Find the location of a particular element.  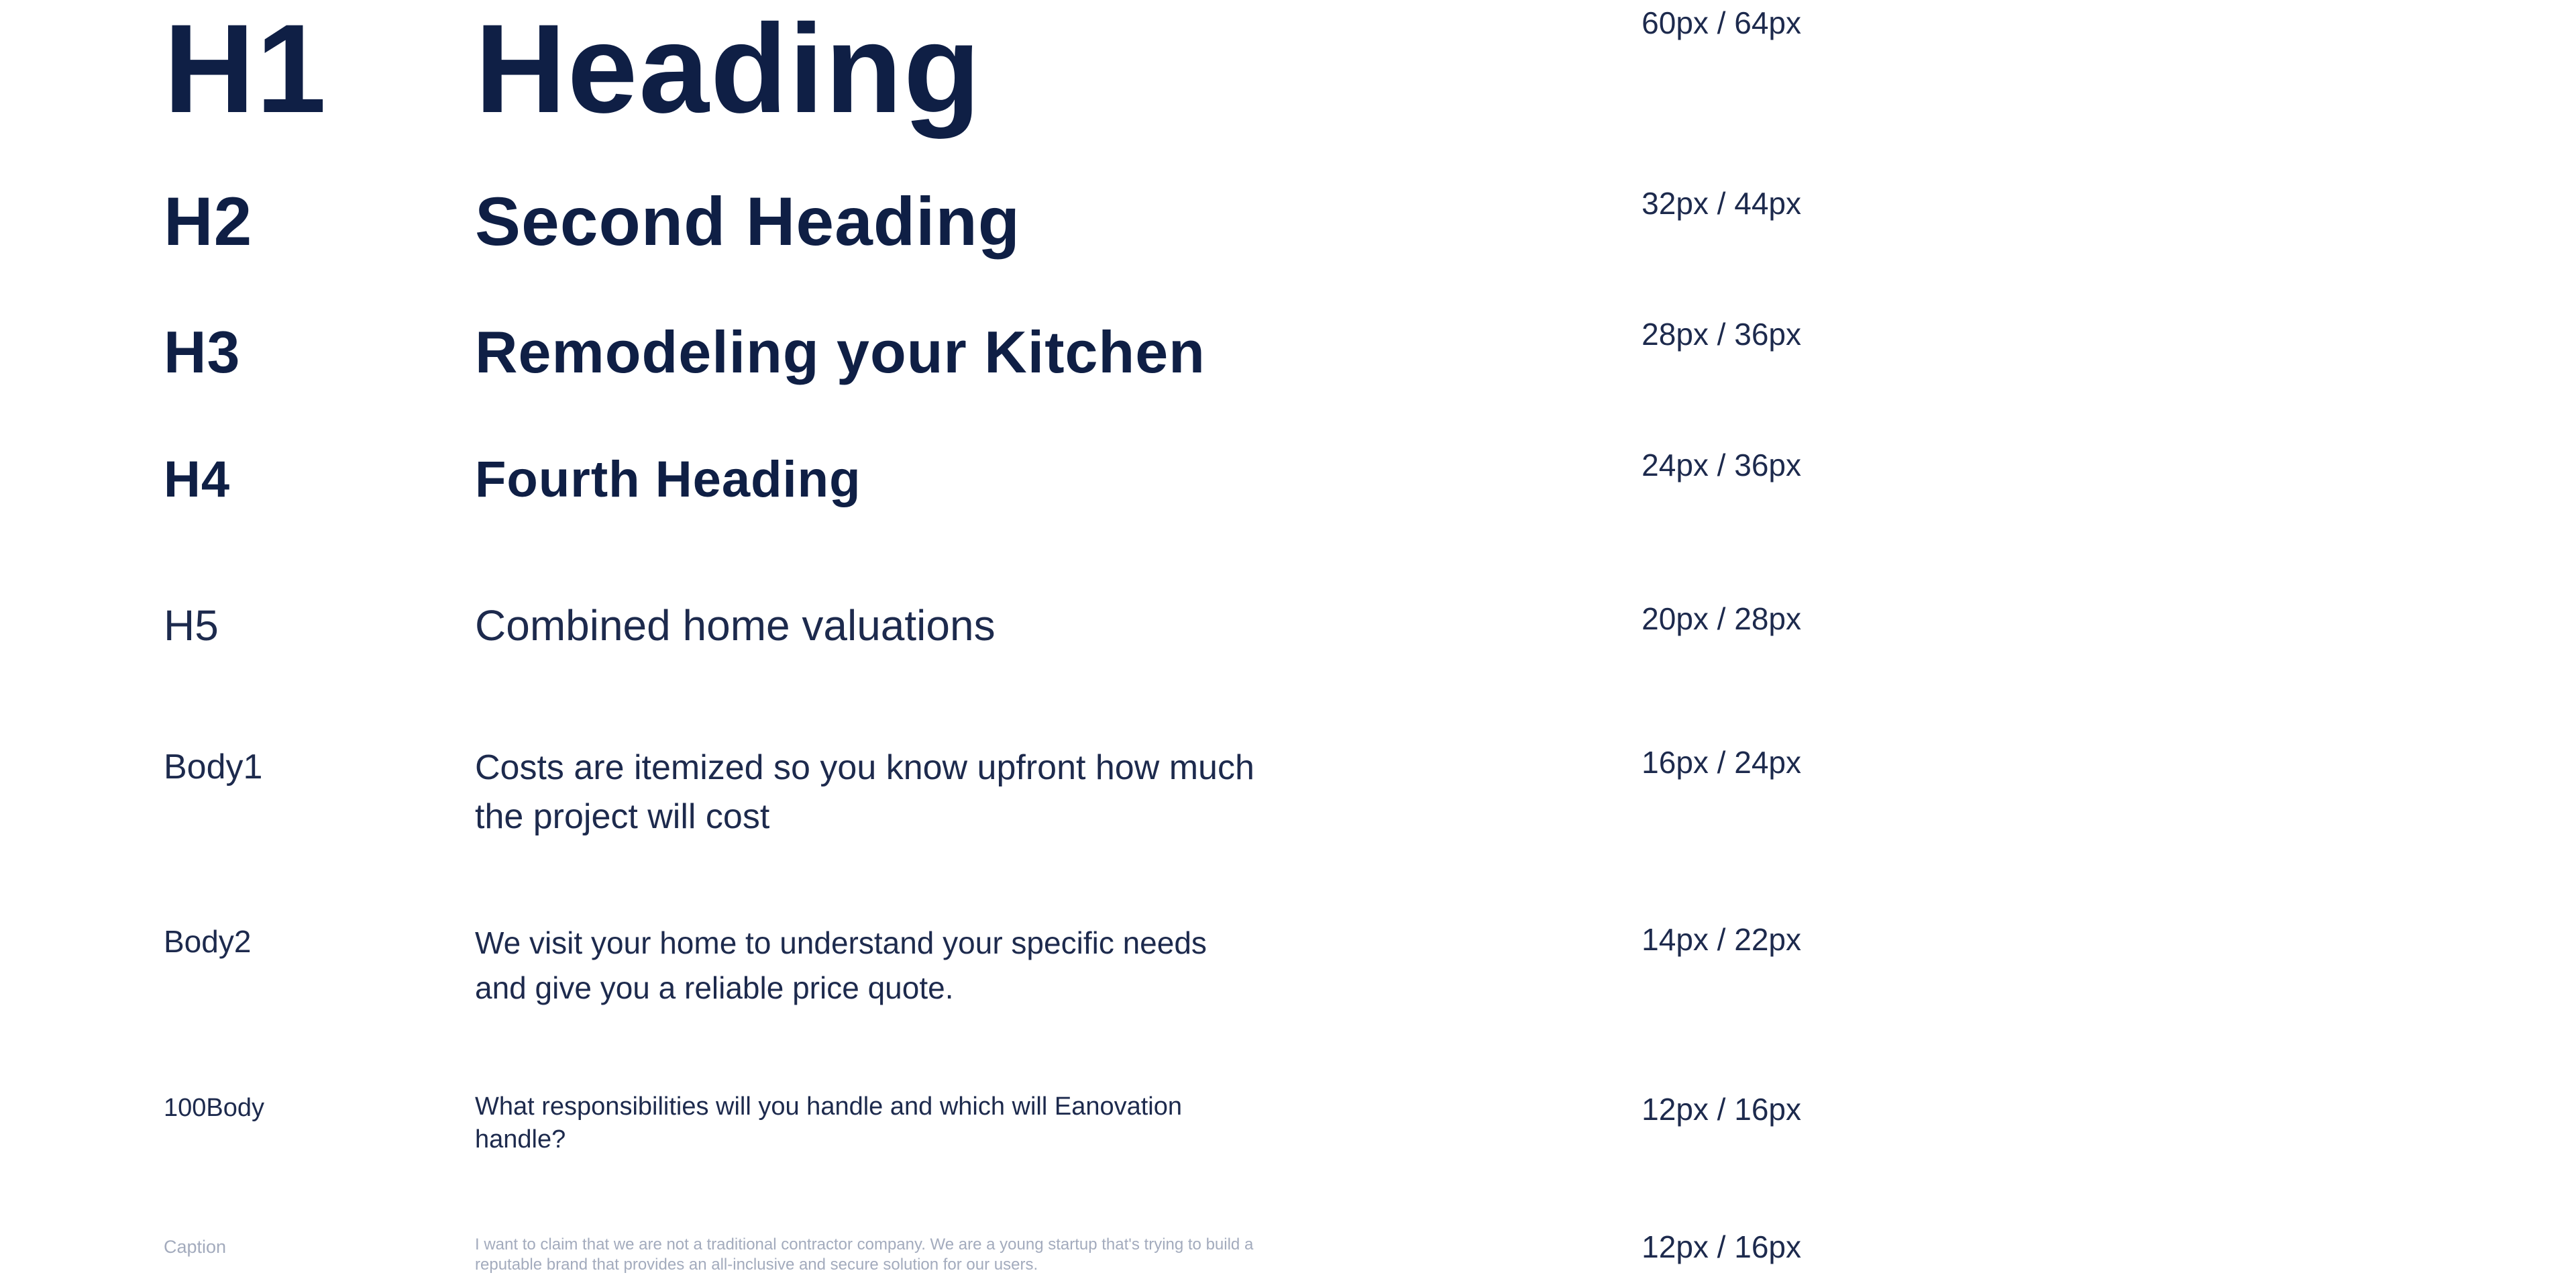

style-label-caption: Caption is located at coordinates (195, 1247).